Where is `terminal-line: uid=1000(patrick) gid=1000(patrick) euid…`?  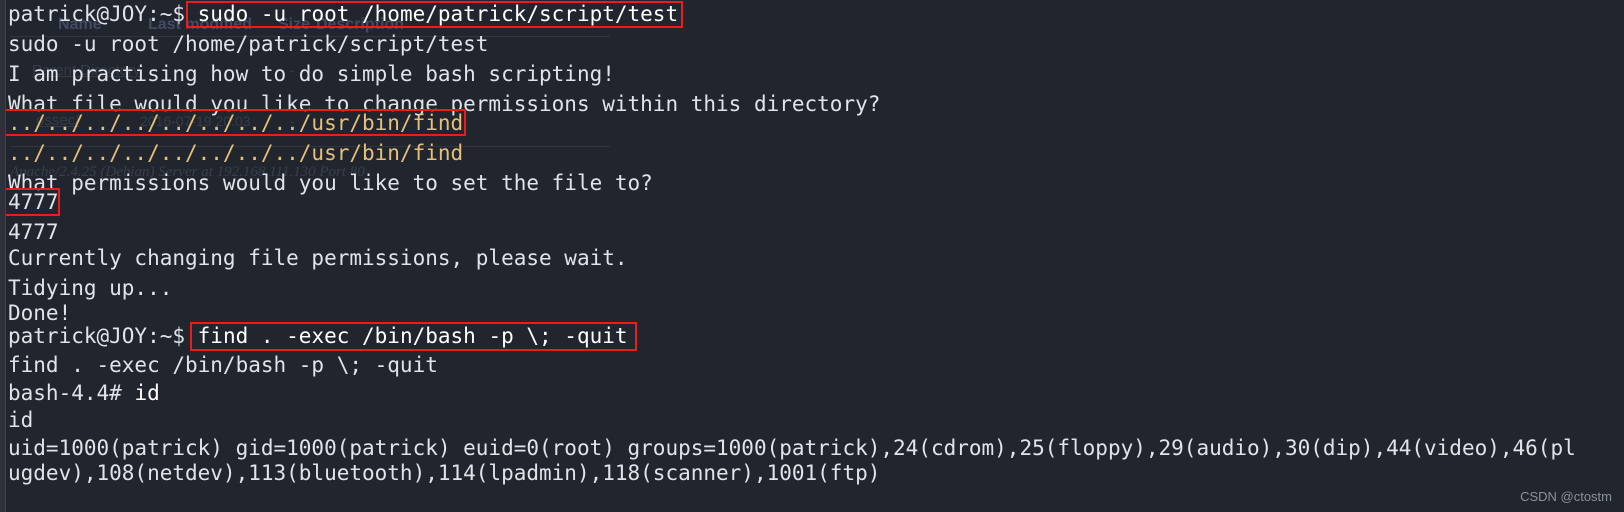 terminal-line: uid=1000(patrick) gid=1000(patrick) euid… is located at coordinates (792, 448).